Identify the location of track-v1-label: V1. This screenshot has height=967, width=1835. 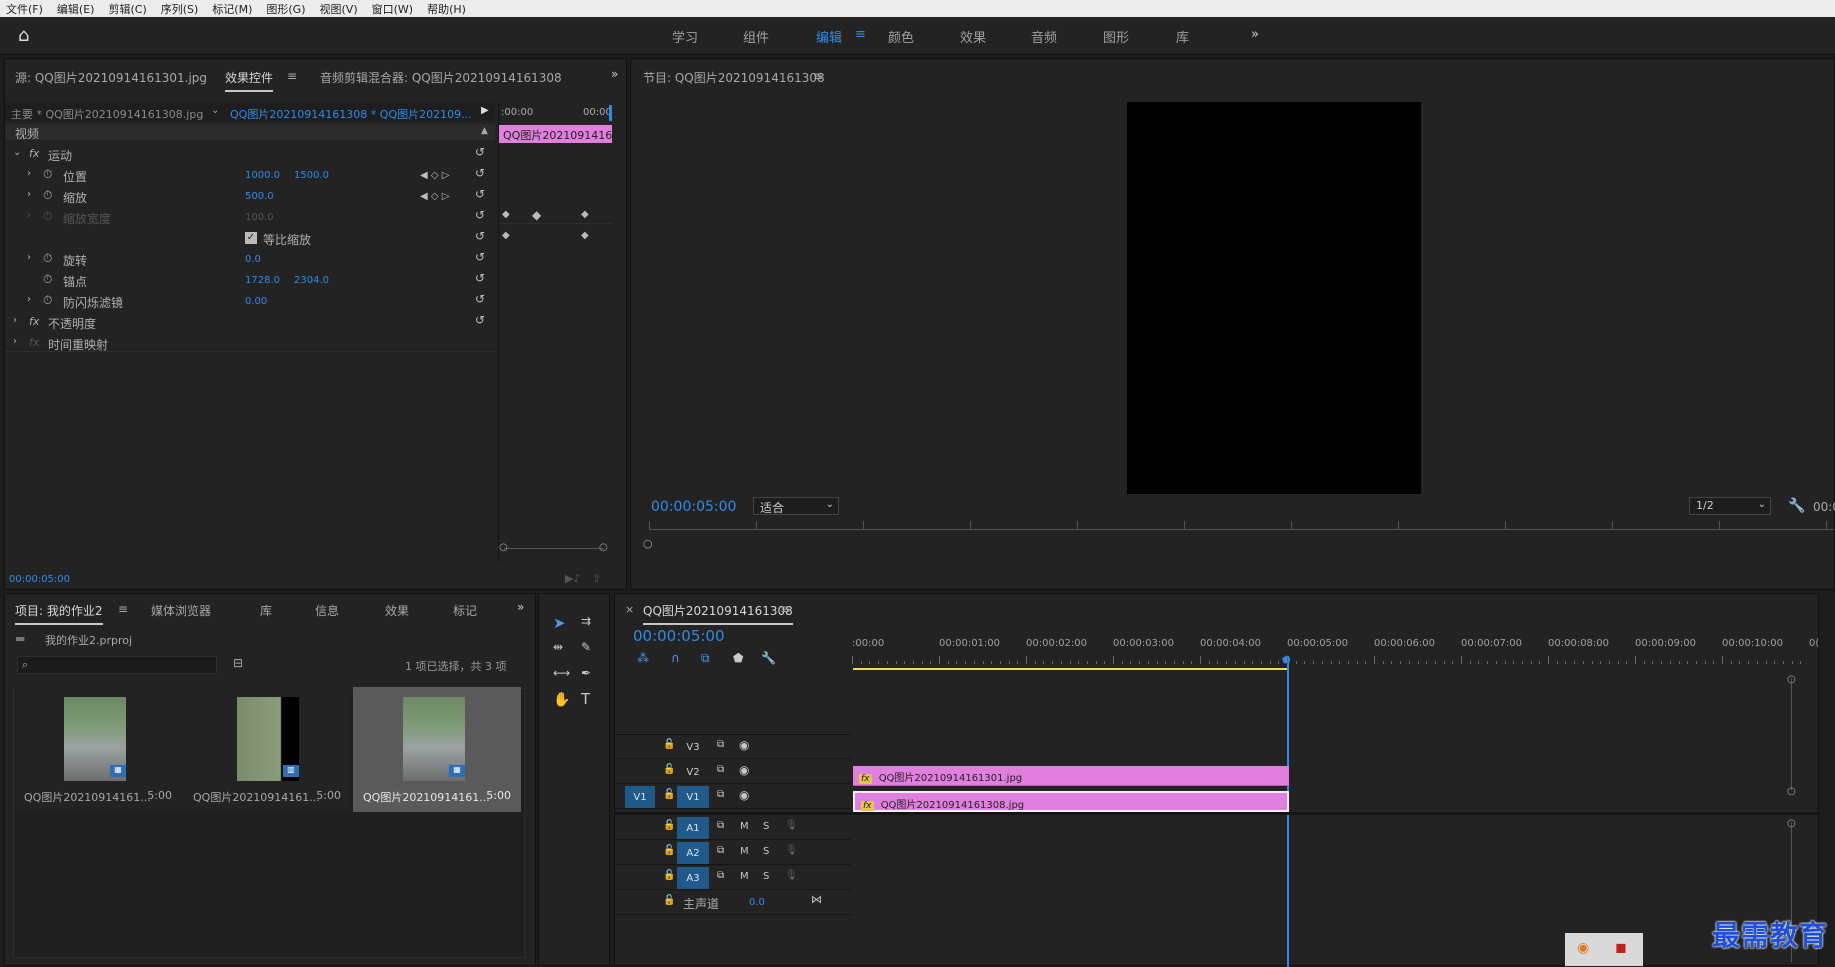
(693, 797).